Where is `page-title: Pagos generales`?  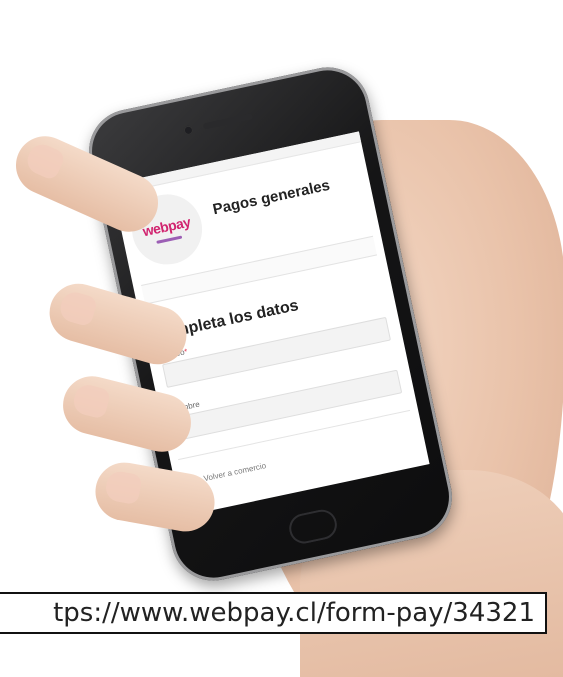 page-title: Pagos generales is located at coordinates (271, 197).